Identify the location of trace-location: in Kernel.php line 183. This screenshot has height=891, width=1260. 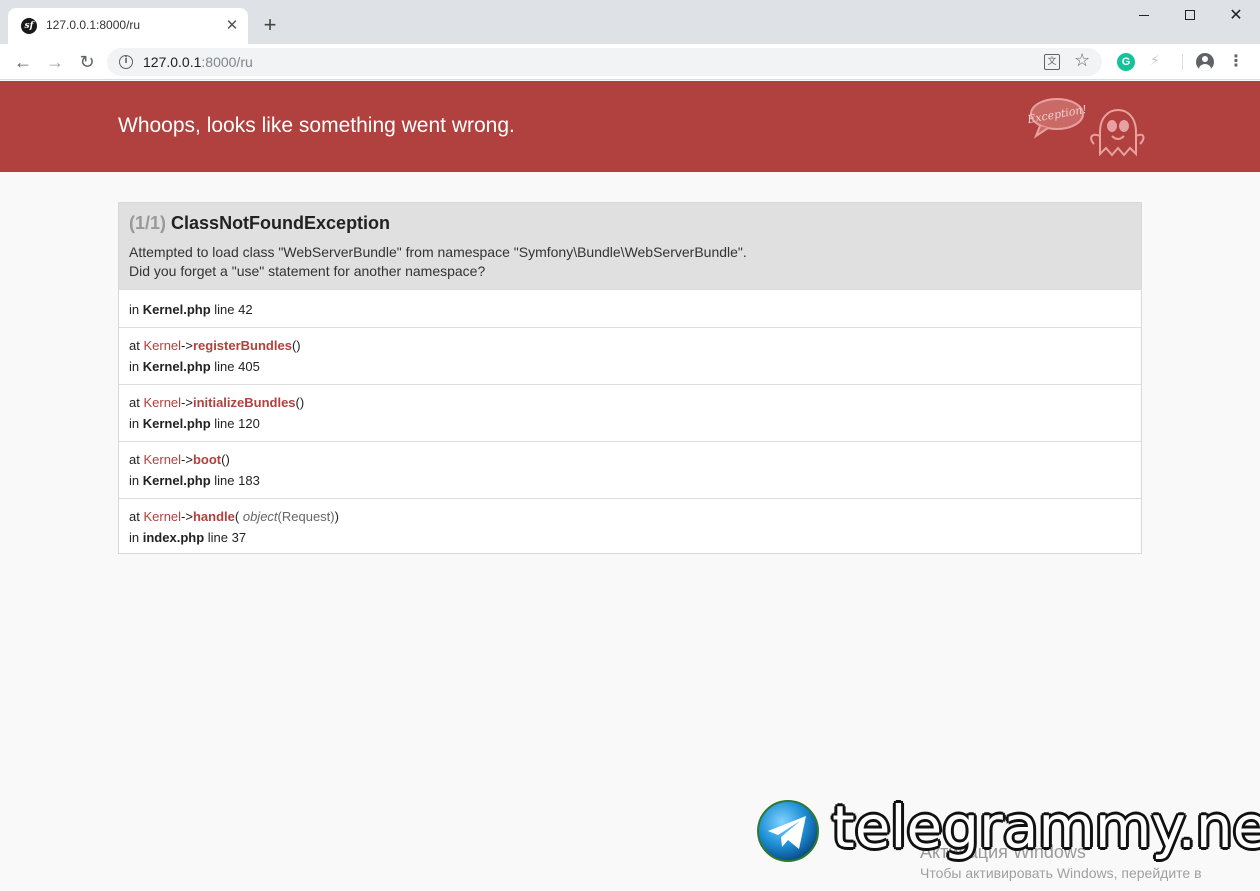
(630, 481).